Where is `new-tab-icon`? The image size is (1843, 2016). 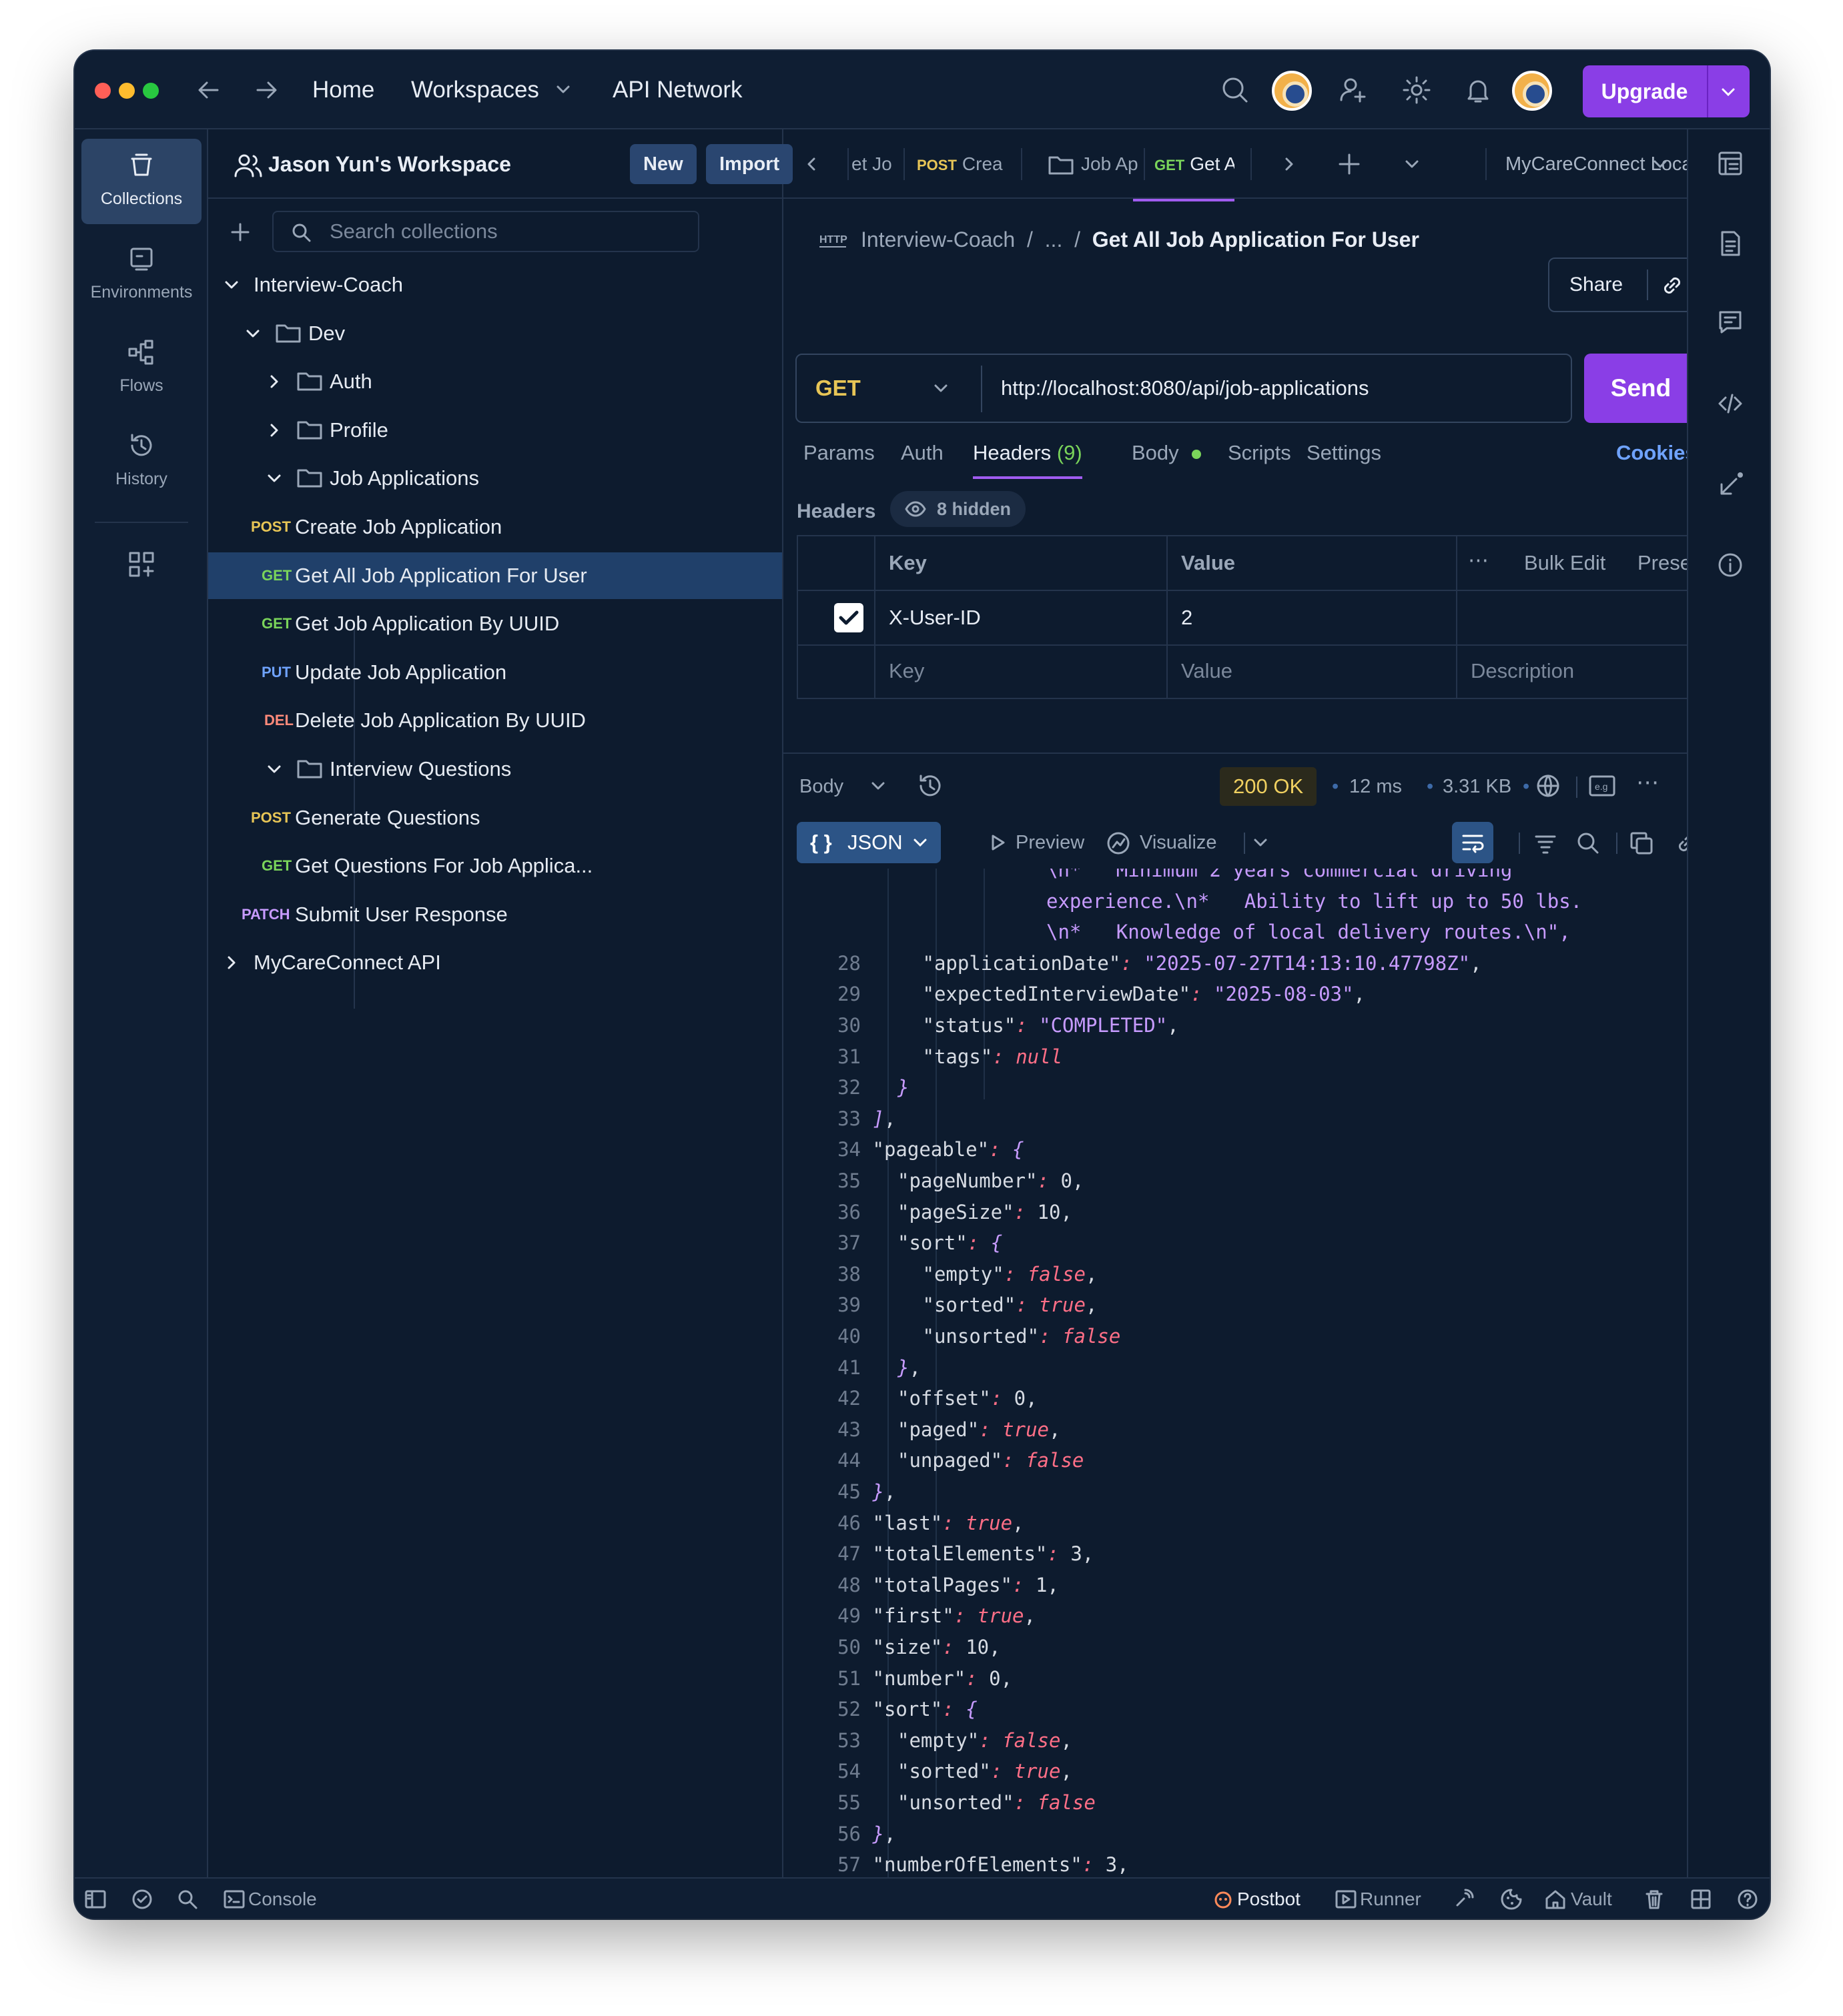
new-tab-icon is located at coordinates (1349, 164).